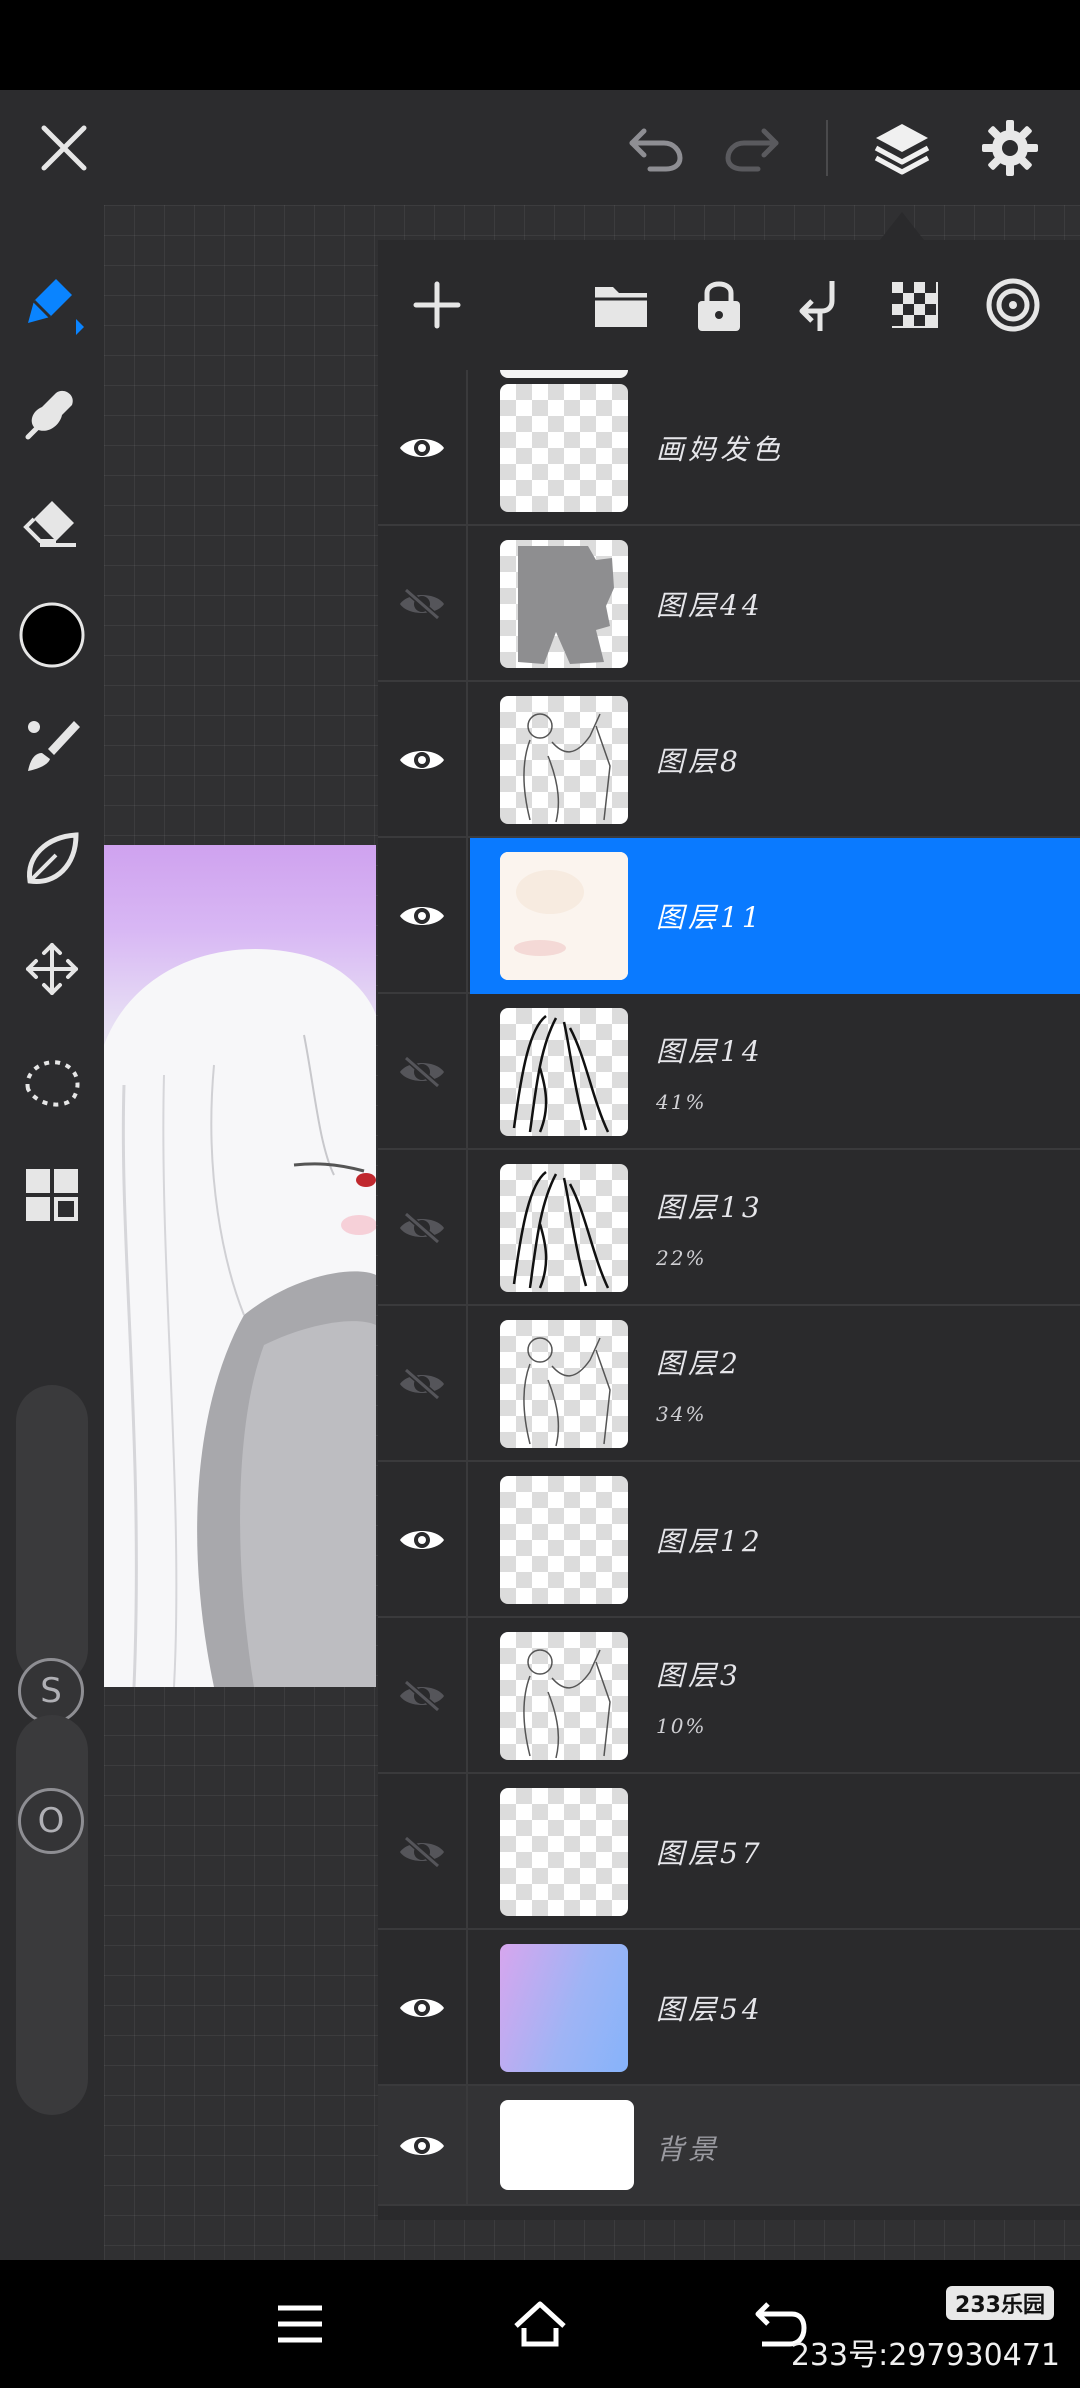 This screenshot has height=2388, width=1080. What do you see at coordinates (681, 1102) in the screenshot?
I see `layer-opacity: 41%` at bounding box center [681, 1102].